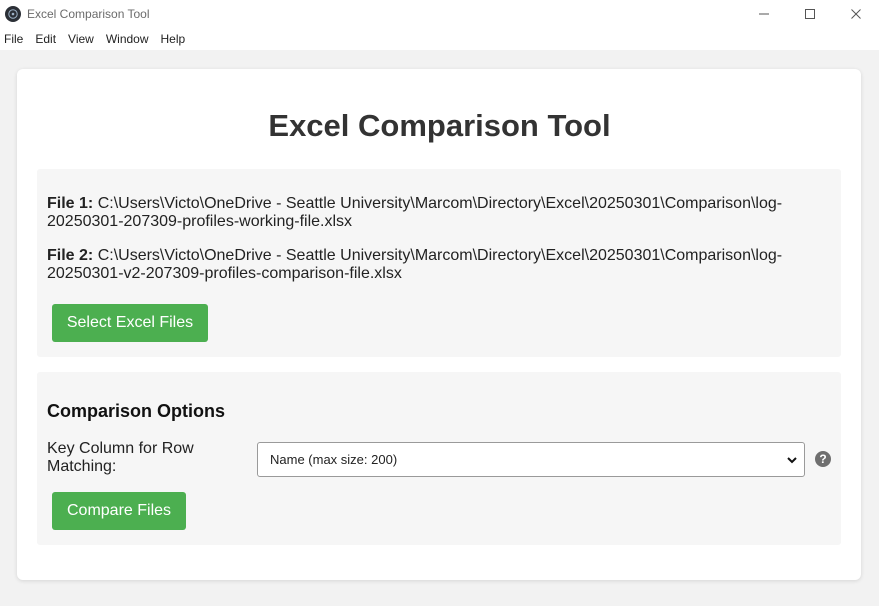 This screenshot has width=879, height=606. Describe the element at coordinates (792, 460) in the screenshot. I see `chevron-down-icon` at that location.